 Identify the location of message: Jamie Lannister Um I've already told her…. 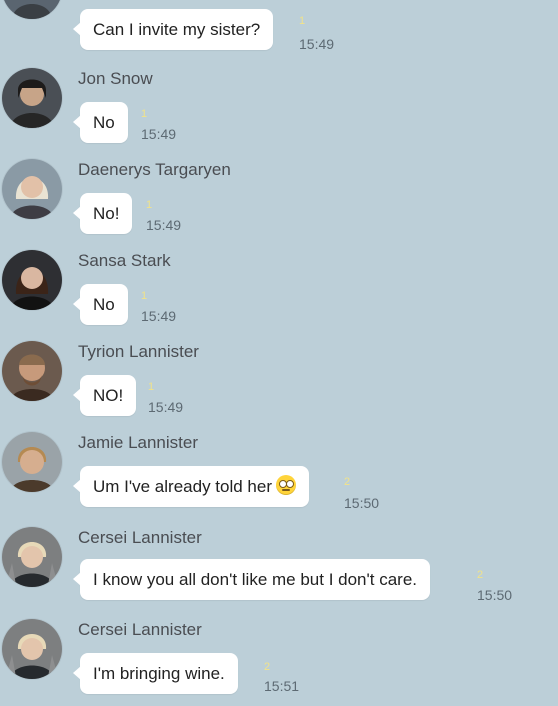
(279, 472).